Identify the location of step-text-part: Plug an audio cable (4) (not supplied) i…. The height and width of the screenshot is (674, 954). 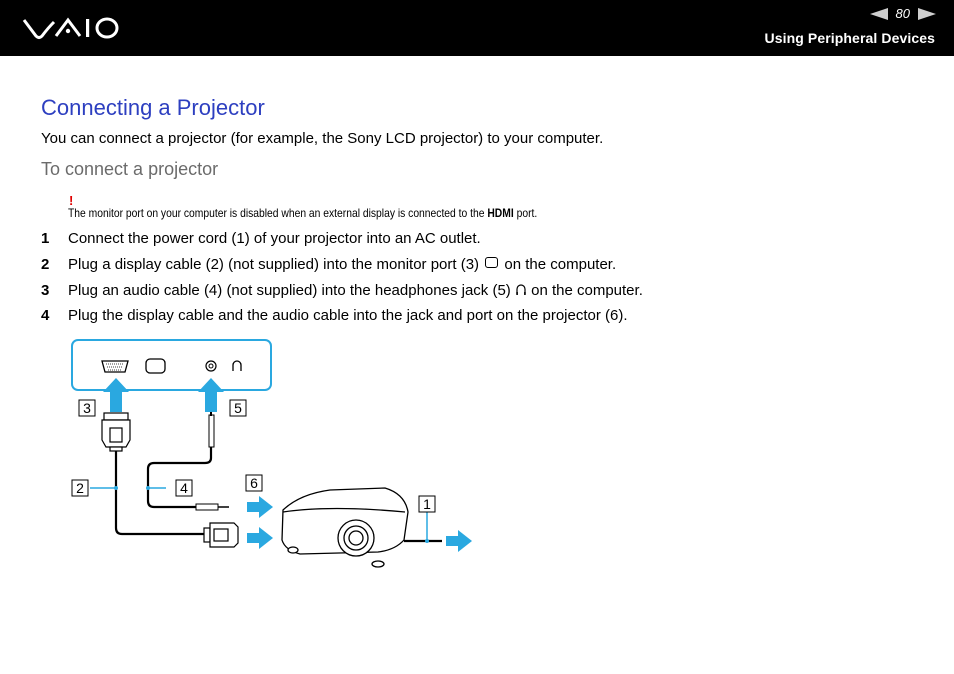
(291, 290).